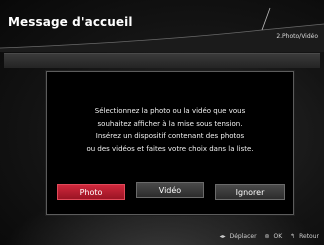  What do you see at coordinates (91, 192) in the screenshot?
I see `photo-button: Photo` at bounding box center [91, 192].